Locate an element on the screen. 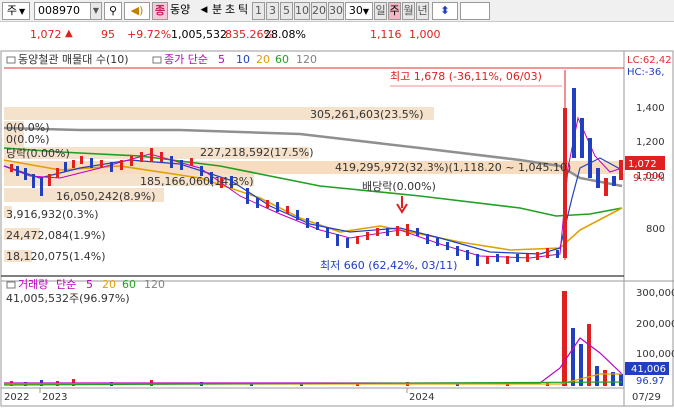  tab-year: 년 is located at coordinates (422, 11).